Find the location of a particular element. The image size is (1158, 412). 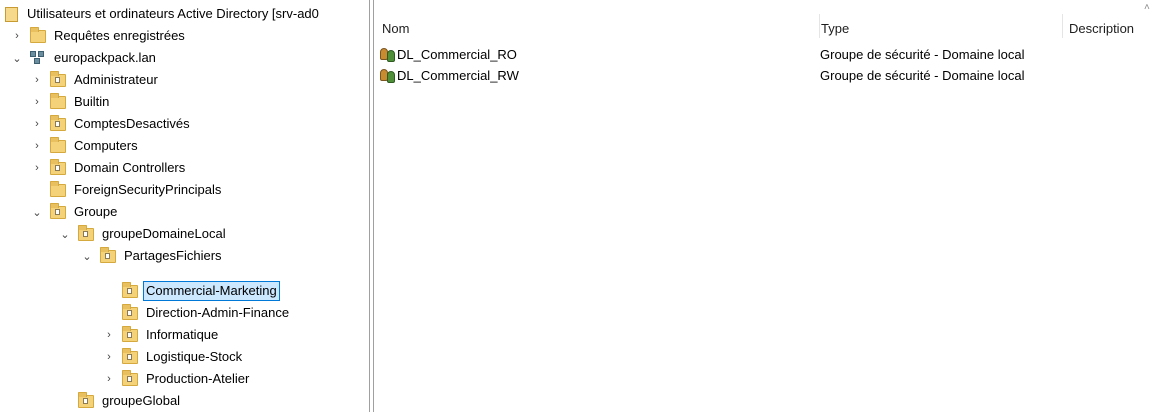

tree-item-label: Groupe is located at coordinates (96, 211).